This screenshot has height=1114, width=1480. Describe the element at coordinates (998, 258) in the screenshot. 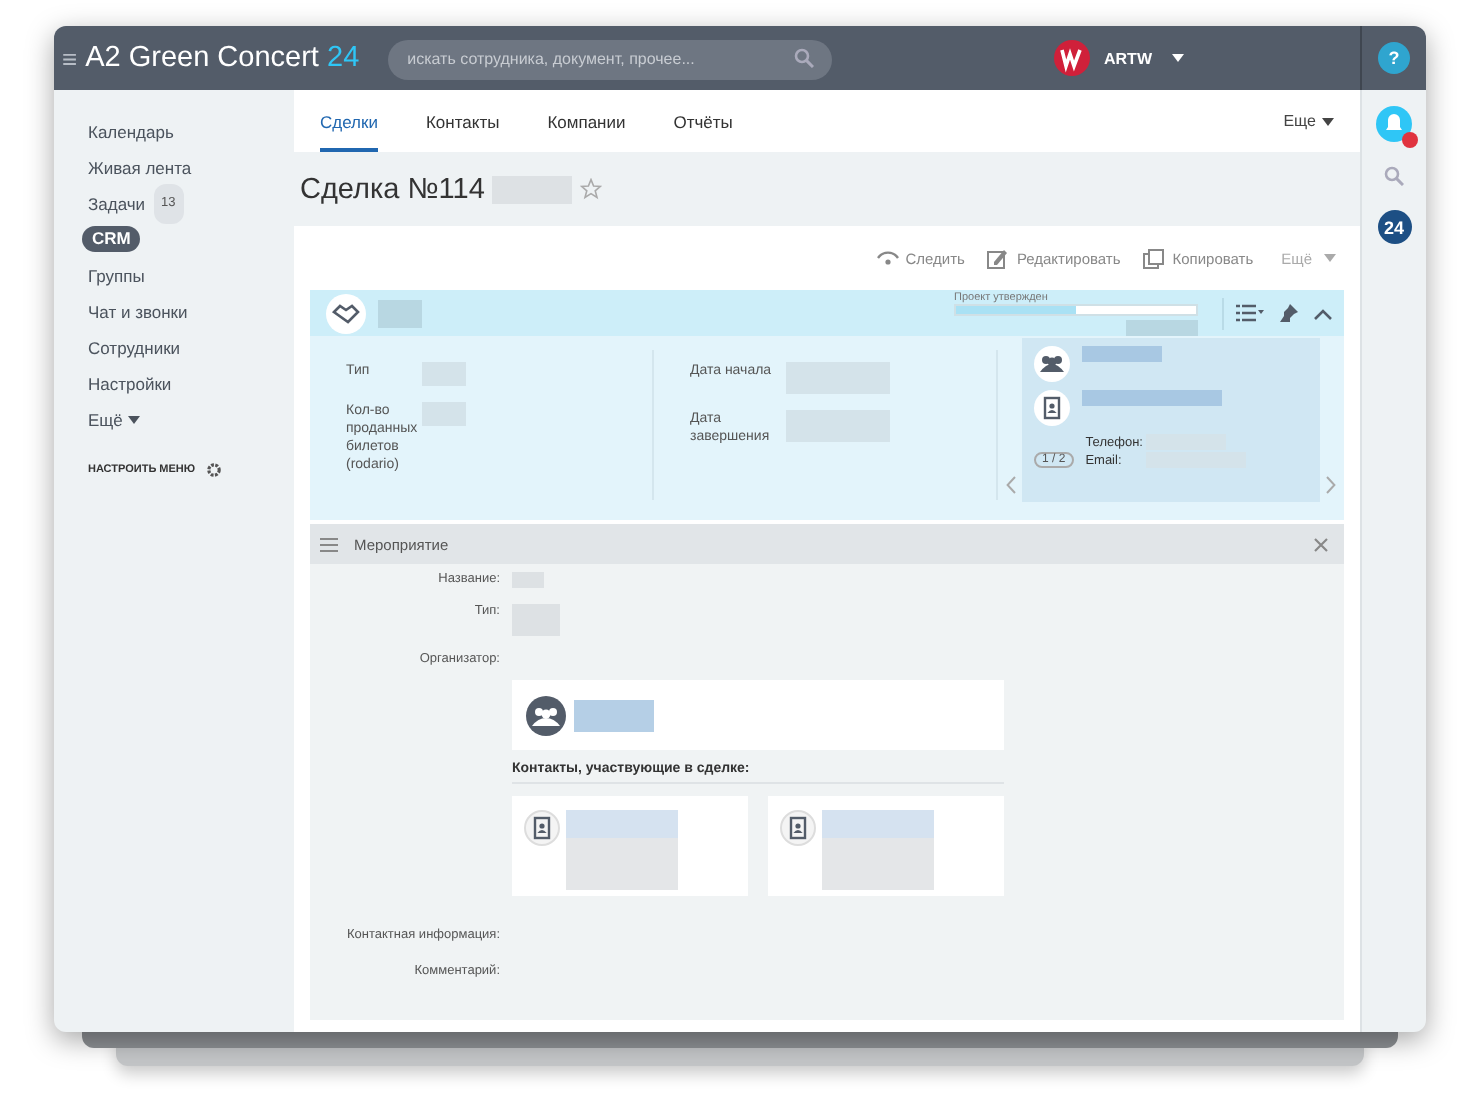

I see `pencil-icon` at that location.